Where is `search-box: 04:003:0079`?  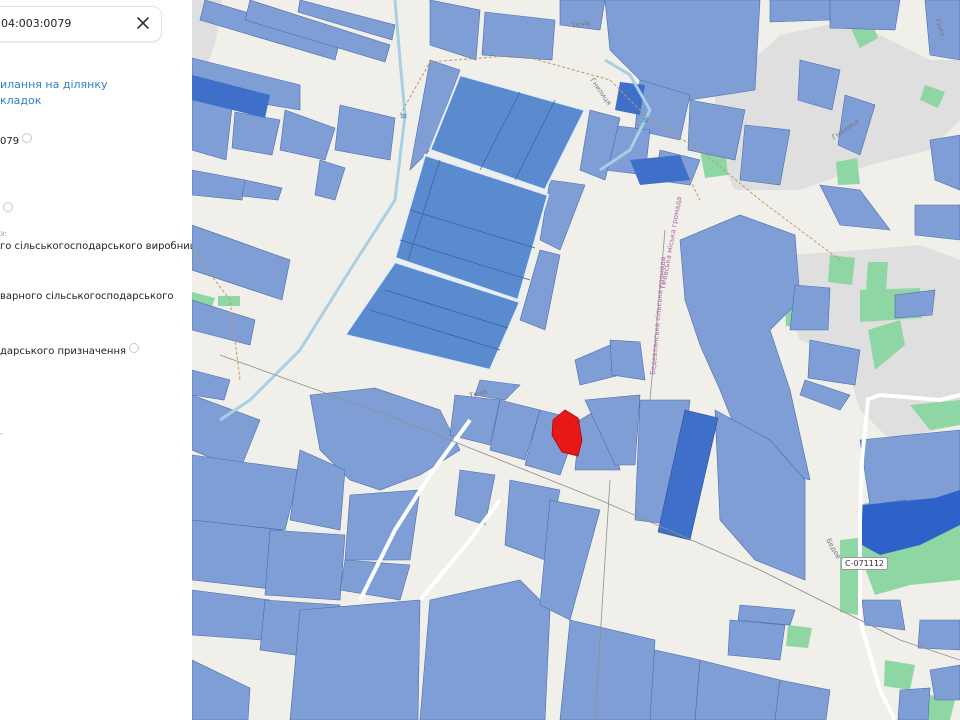
search-box: 04:003:0079 is located at coordinates (81, 24).